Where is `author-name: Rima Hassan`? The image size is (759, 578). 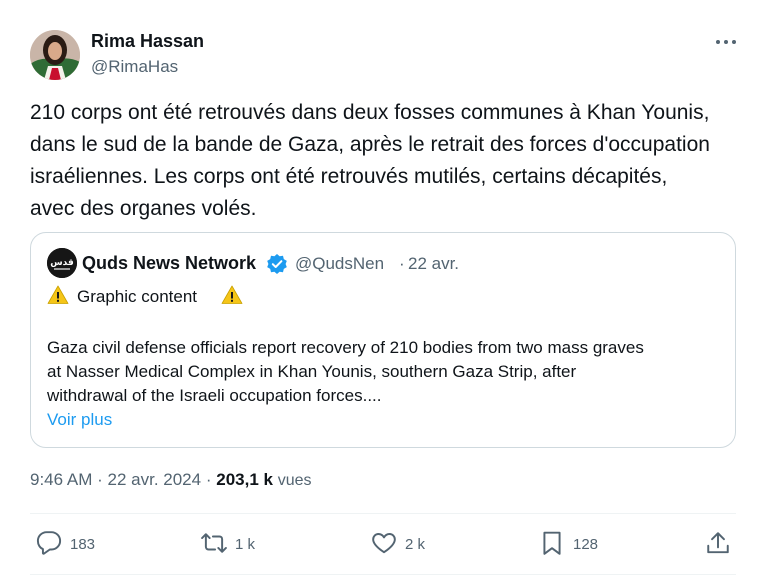
author-name: Rima Hassan is located at coordinates (147, 41).